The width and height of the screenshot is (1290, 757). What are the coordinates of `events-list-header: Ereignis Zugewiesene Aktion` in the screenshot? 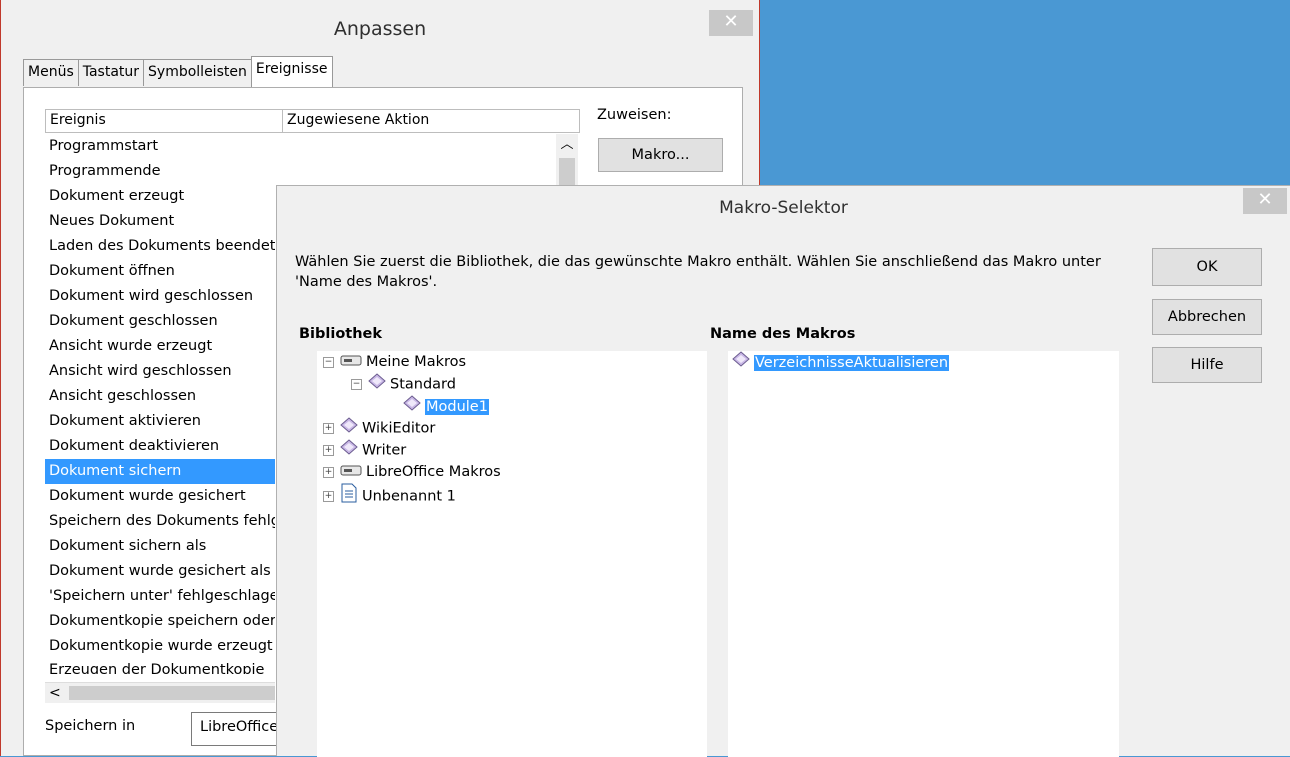 It's located at (312, 121).